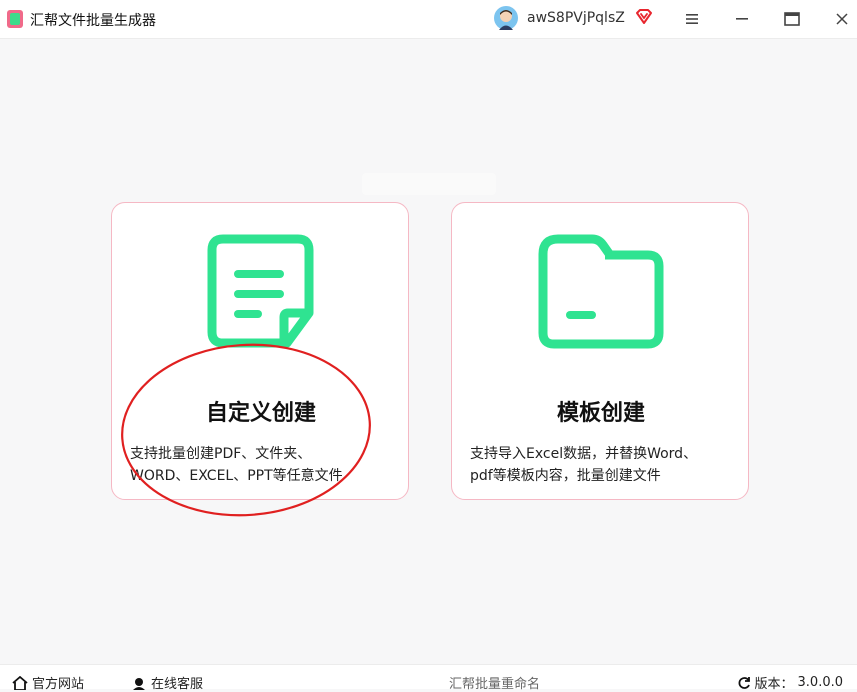 This screenshot has width=857, height=692. What do you see at coordinates (584, 454) in the screenshot?
I see `card-description-line: 支持导入Excel数据，并替换Word、` at bounding box center [584, 454].